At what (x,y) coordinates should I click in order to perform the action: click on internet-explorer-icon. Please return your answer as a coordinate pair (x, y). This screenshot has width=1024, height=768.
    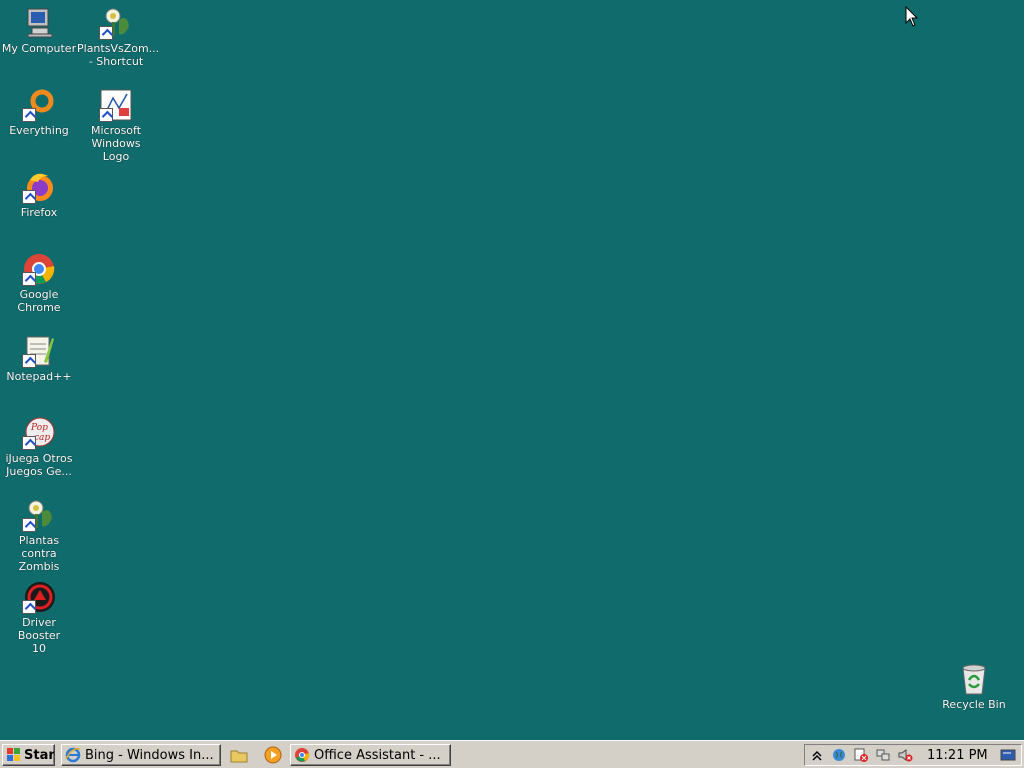
    Looking at the image, I should click on (73, 755).